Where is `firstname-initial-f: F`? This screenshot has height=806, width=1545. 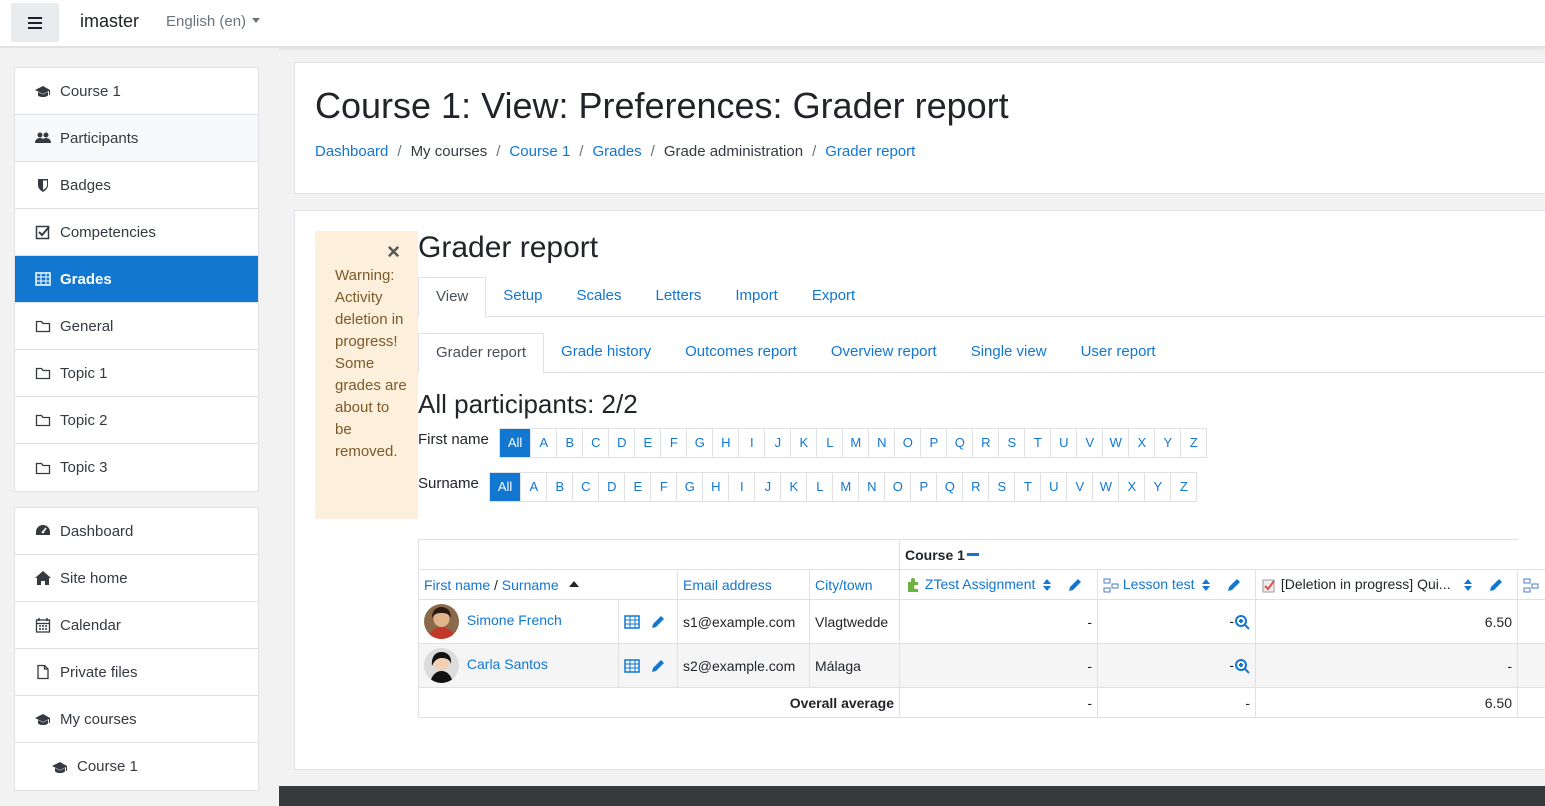
firstname-initial-f: F is located at coordinates (673, 443).